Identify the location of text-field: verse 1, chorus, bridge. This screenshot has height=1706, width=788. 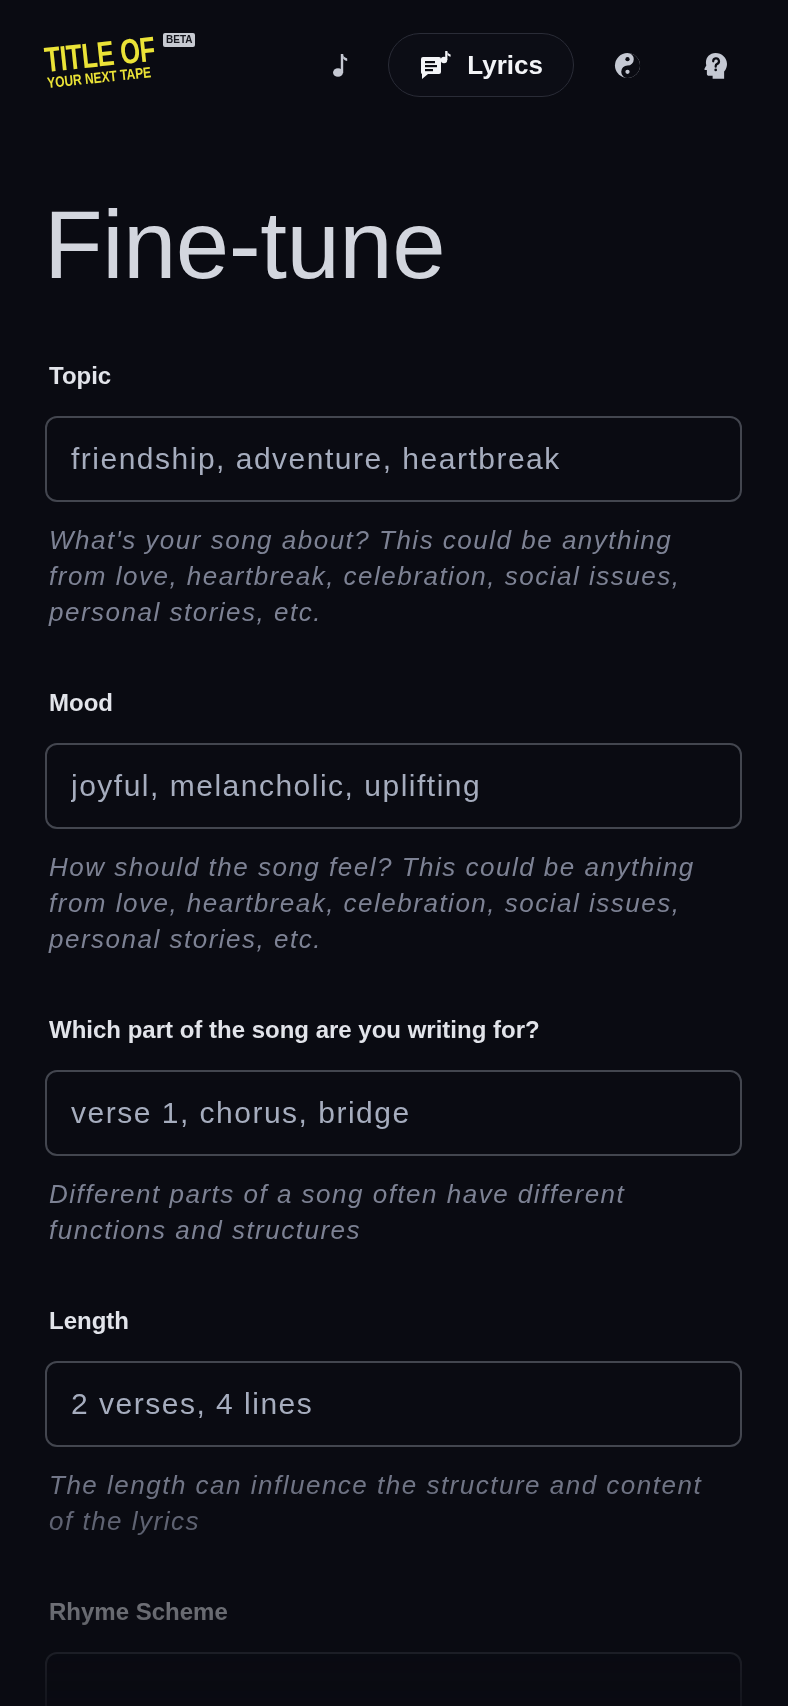
(393, 1113).